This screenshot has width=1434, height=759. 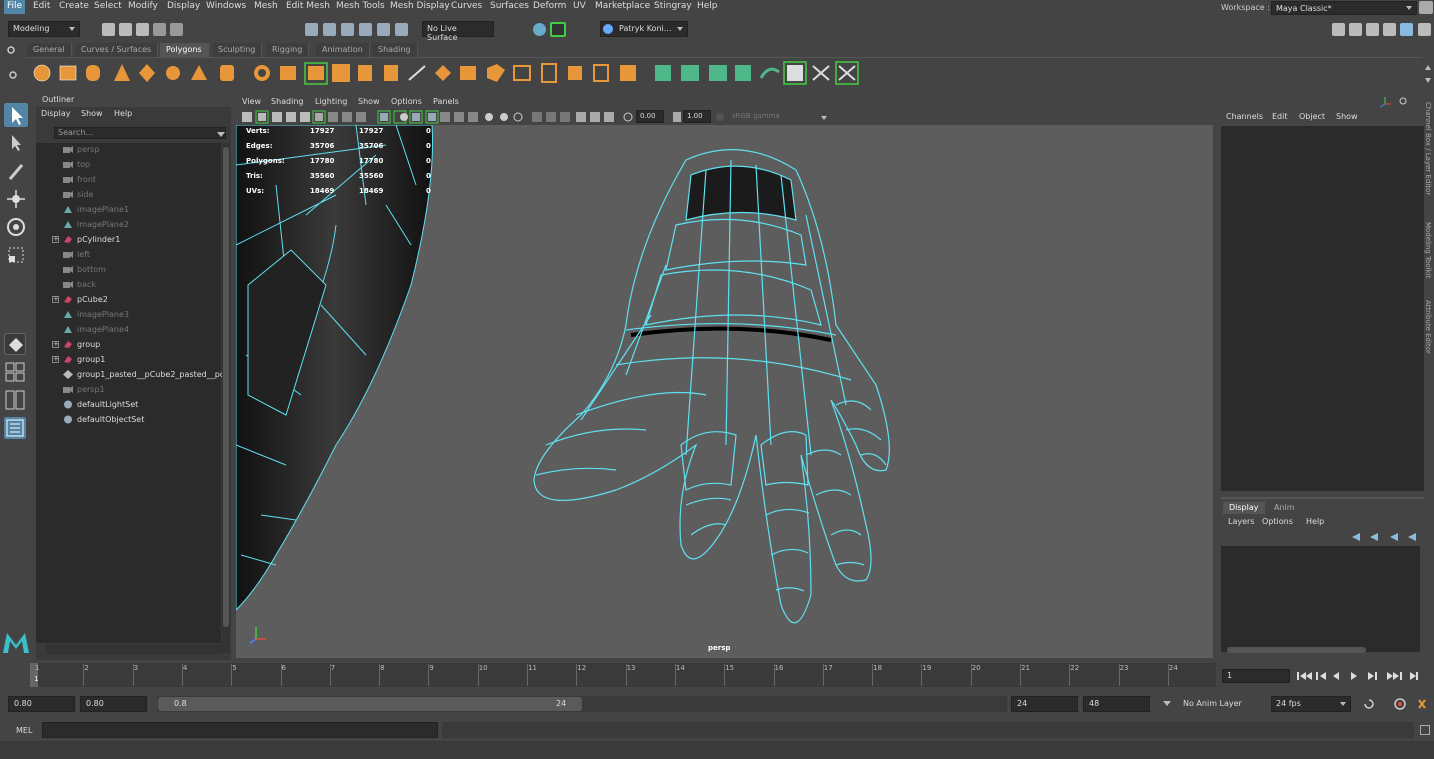 What do you see at coordinates (15, 428) in the screenshot?
I see `outliner-layout-icon` at bounding box center [15, 428].